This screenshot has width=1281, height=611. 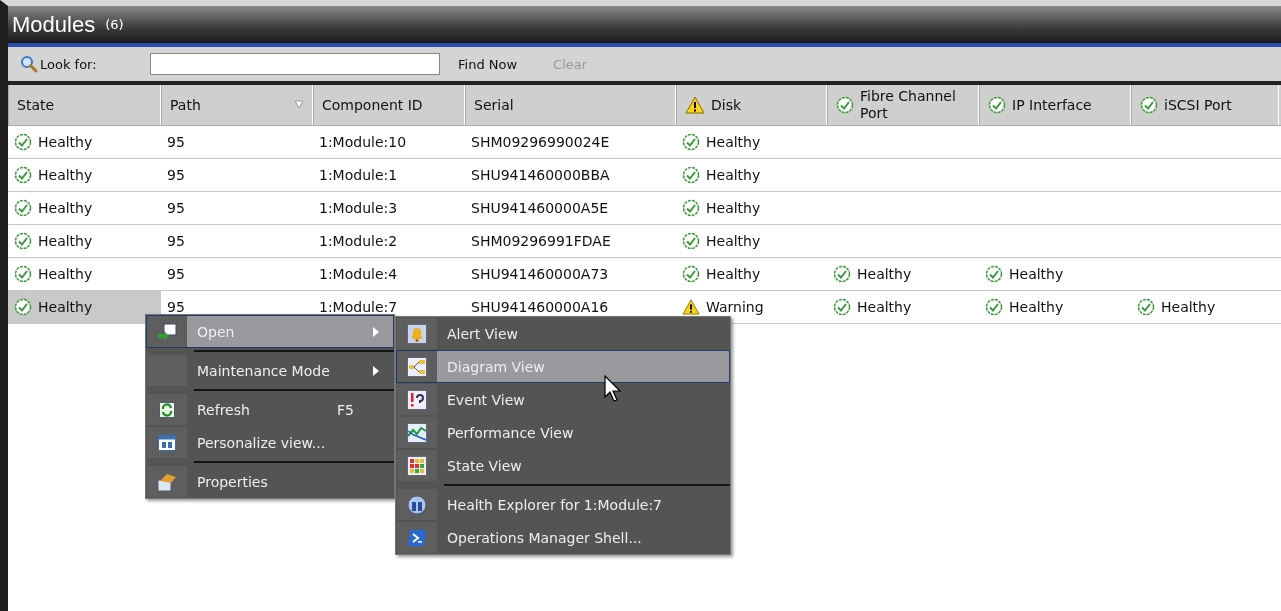 What do you see at coordinates (540, 274) in the screenshot?
I see `table-cell-text: SHU941460000A73` at bounding box center [540, 274].